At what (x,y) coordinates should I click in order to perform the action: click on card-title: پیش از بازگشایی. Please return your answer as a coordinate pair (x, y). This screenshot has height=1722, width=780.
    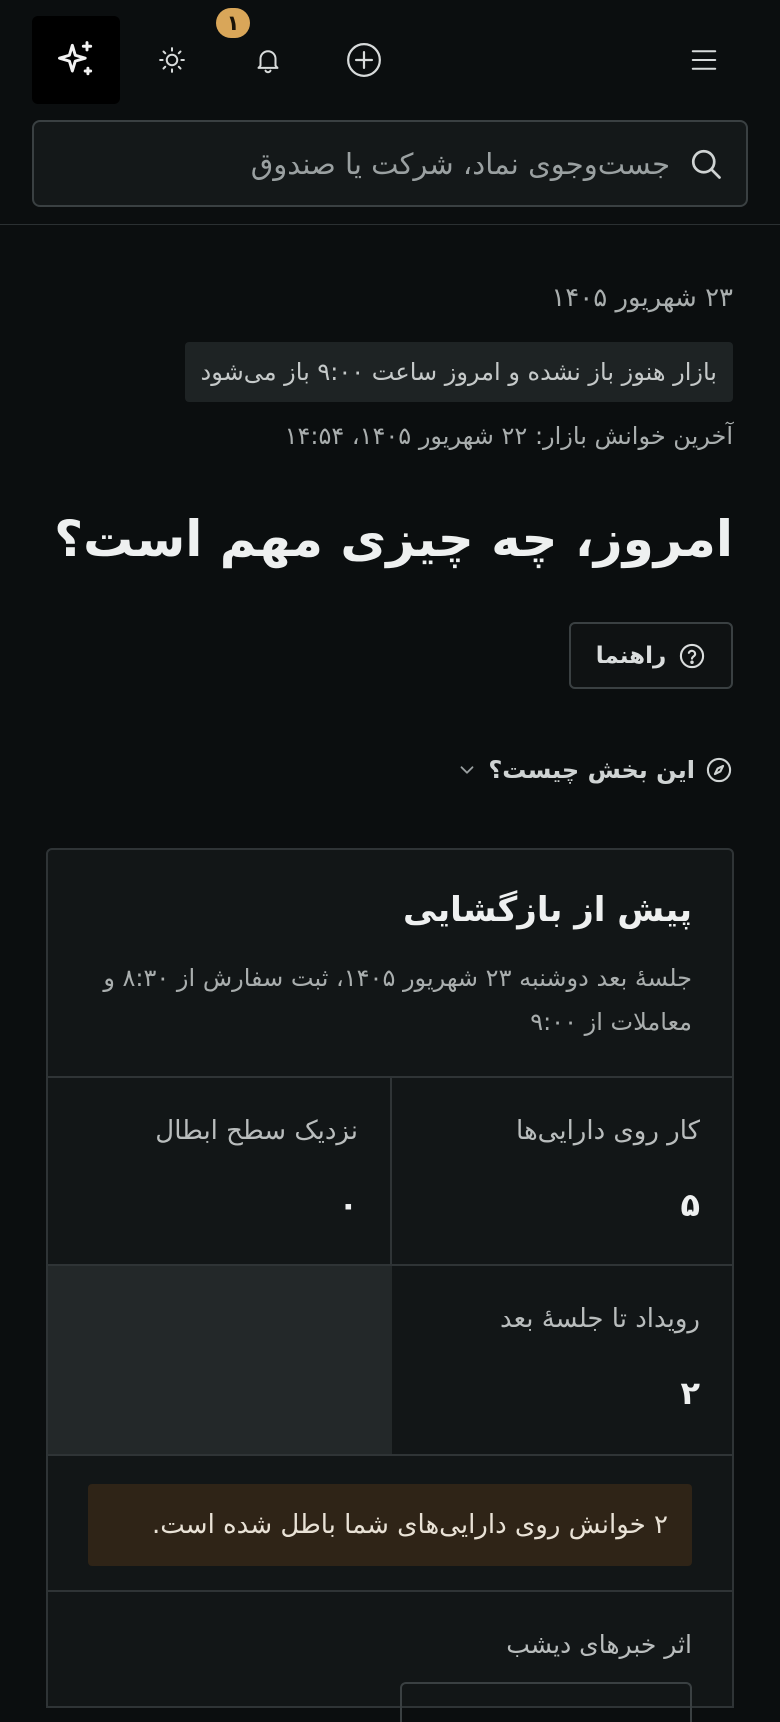
    Looking at the image, I should click on (547, 910).